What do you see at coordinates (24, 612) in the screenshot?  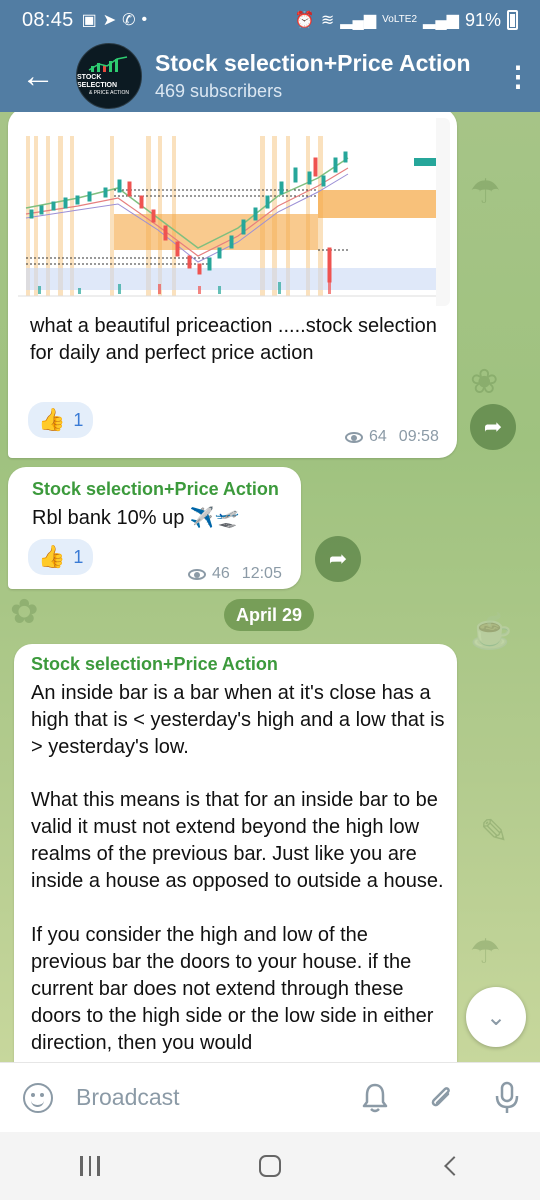 I see `doodle-icon: ✿` at bounding box center [24, 612].